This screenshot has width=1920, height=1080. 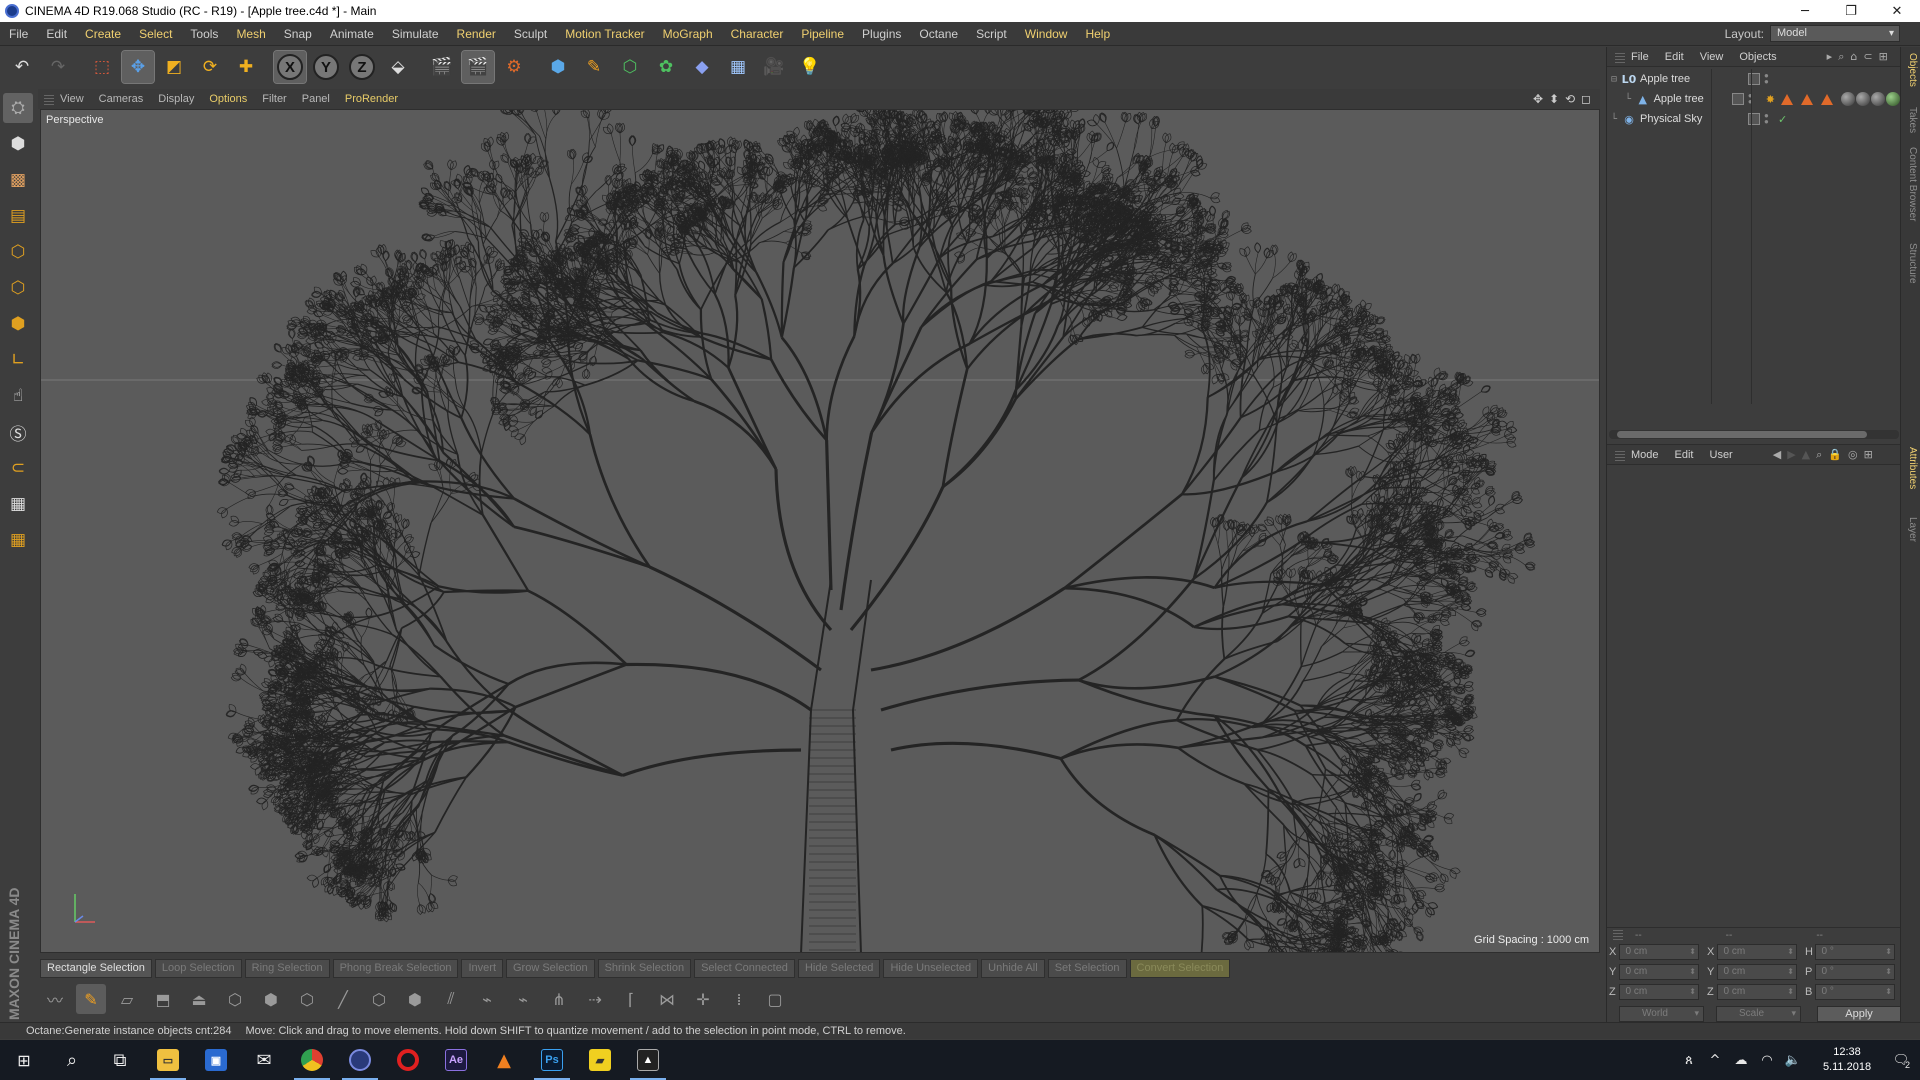 I want to click on y-axis-lock: Y, so click(x=326, y=67).